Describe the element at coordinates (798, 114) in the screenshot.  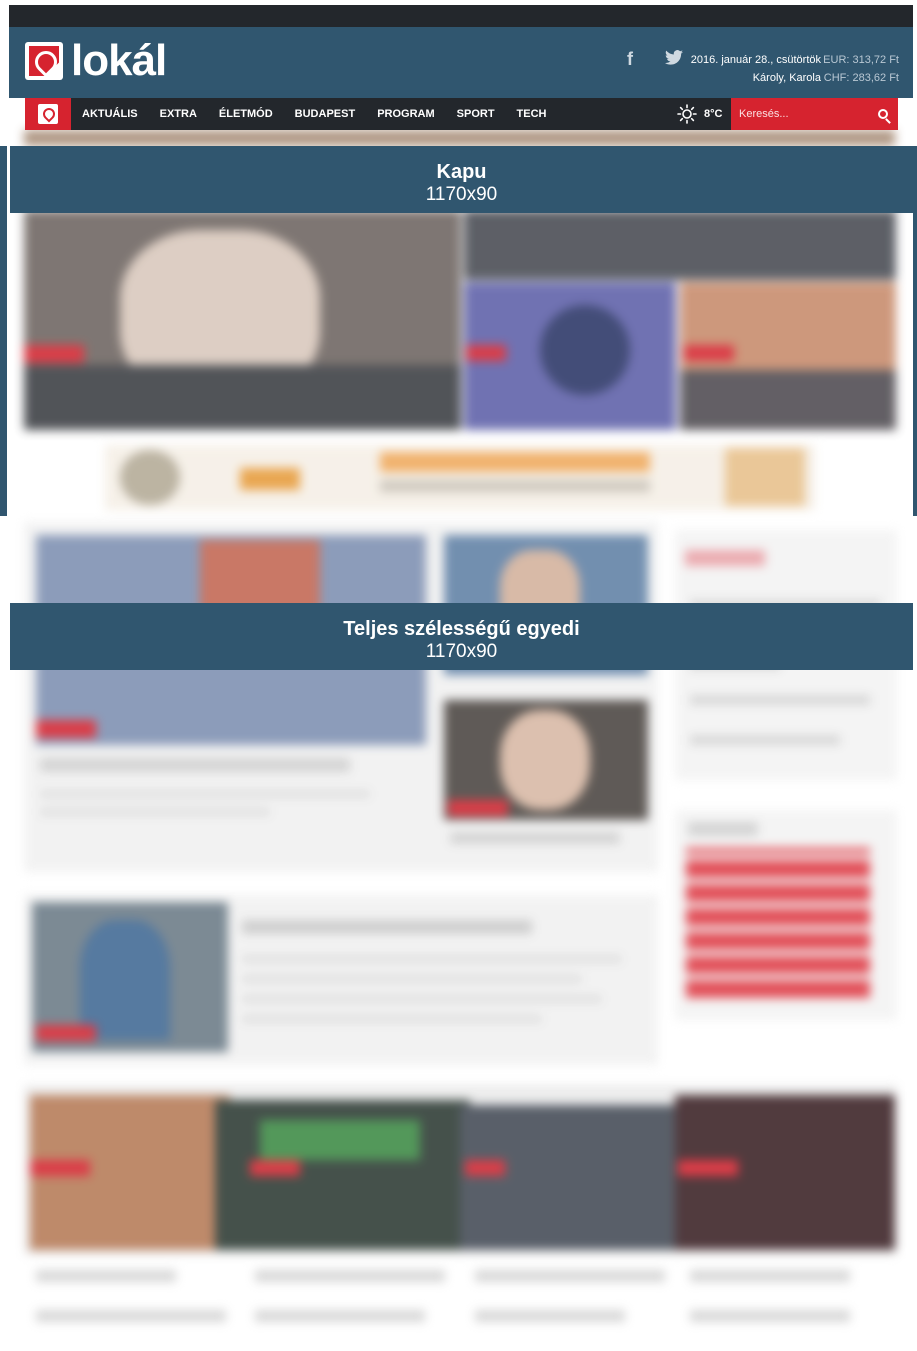
I see `search-input` at that location.